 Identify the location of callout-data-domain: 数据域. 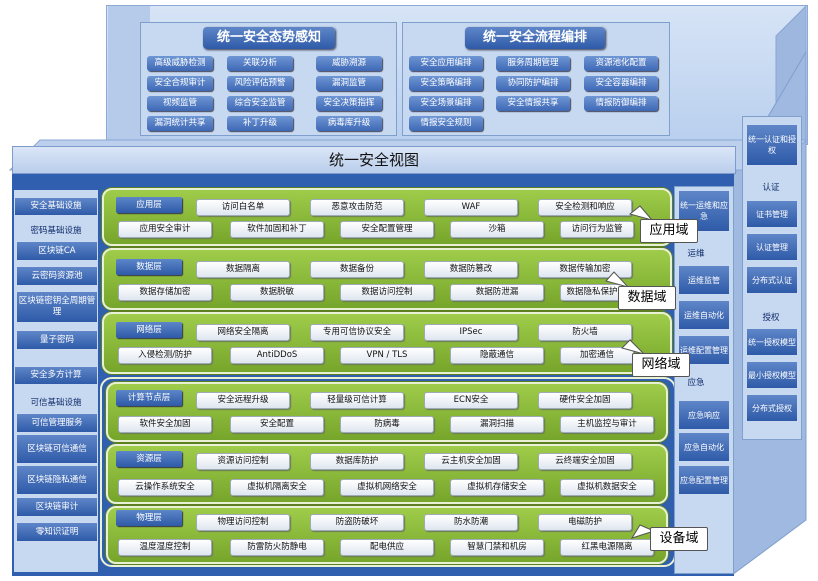
(647, 298).